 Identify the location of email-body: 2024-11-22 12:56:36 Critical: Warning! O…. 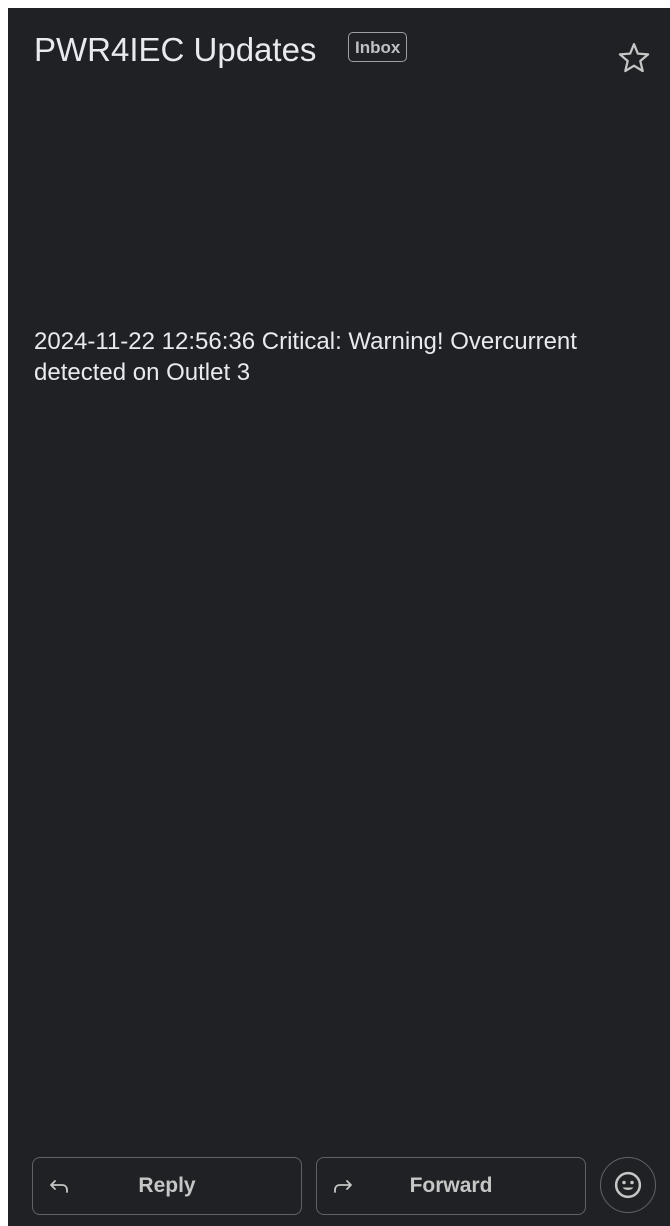
(305, 357).